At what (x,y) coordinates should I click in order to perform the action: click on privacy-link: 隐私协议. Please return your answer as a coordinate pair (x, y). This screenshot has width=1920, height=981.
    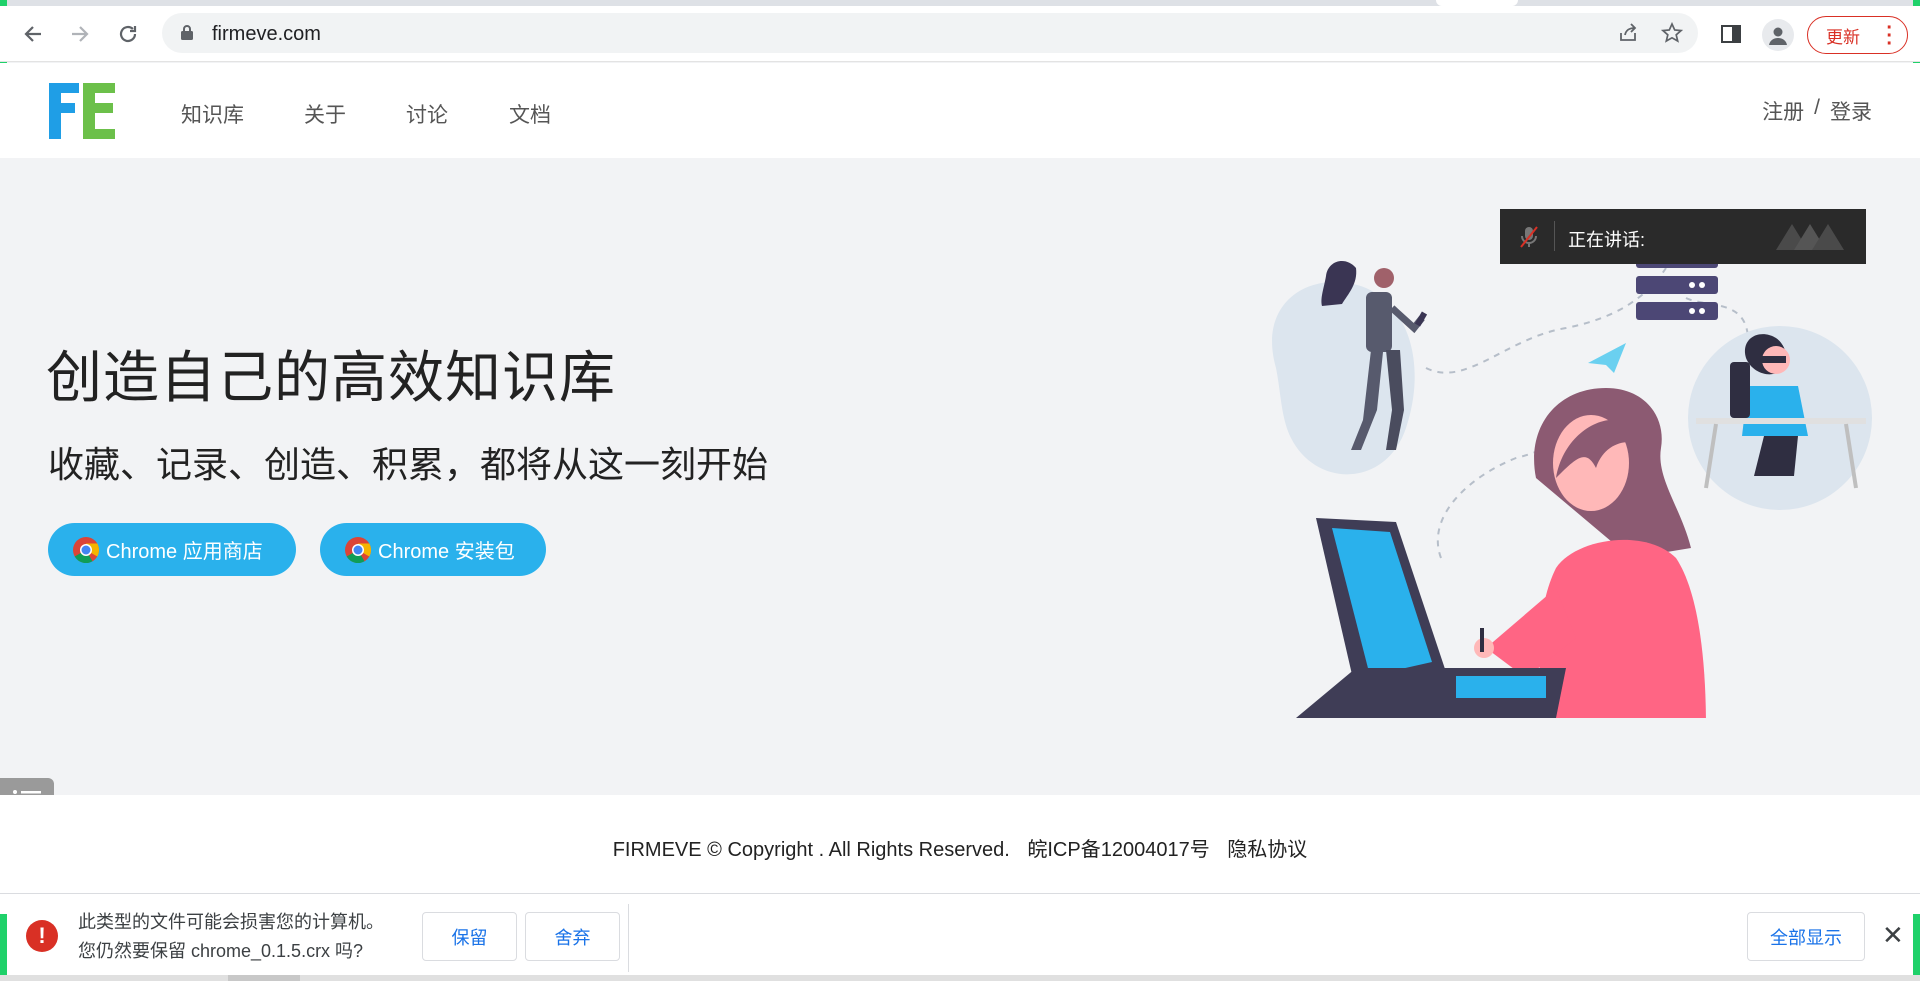
    Looking at the image, I should click on (1267, 850).